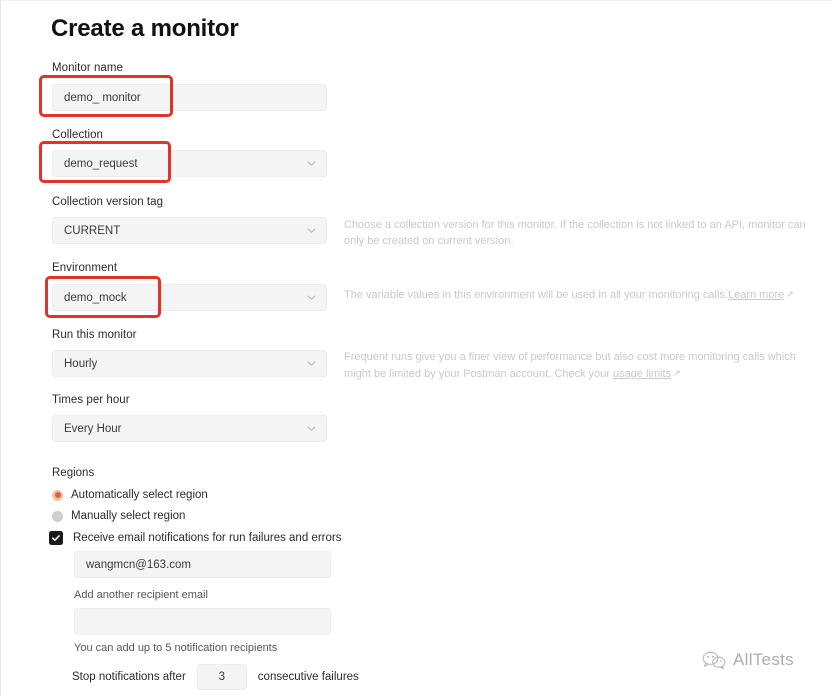 The width and height of the screenshot is (832, 696). What do you see at coordinates (77, 135) in the screenshot?
I see `collection-label: Collection` at bounding box center [77, 135].